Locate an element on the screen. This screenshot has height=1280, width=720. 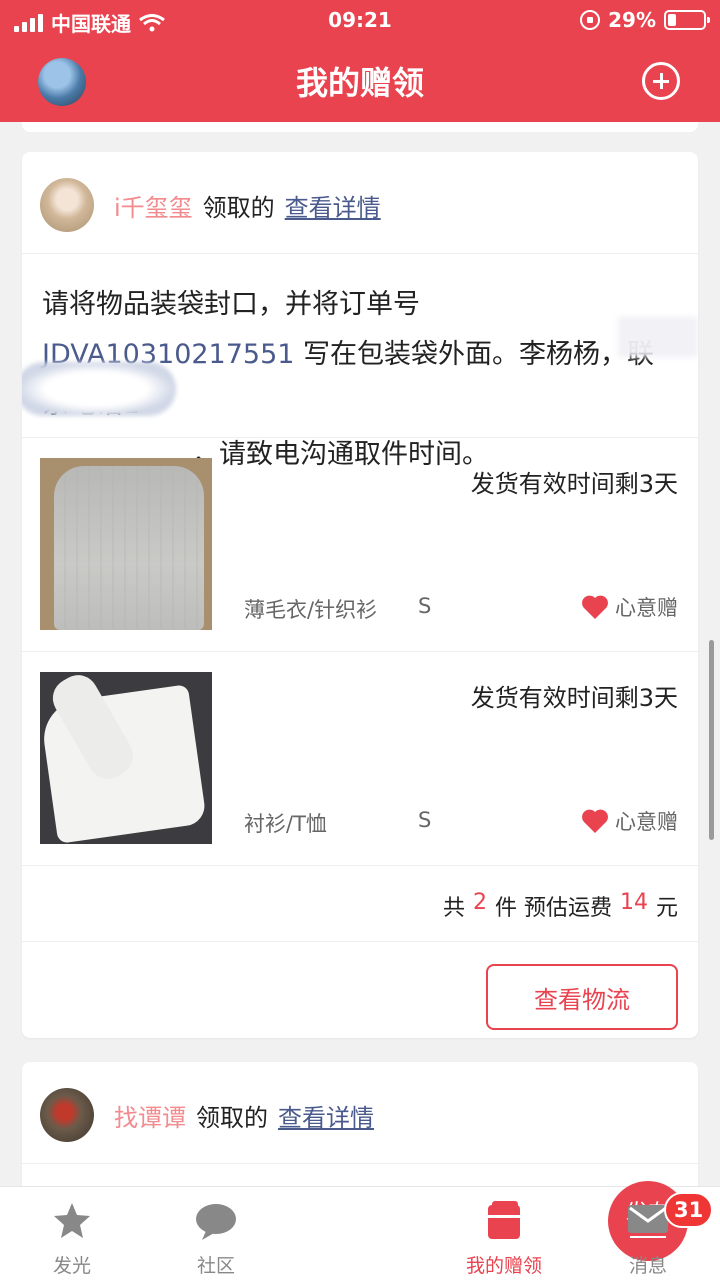
tab-label: 发光 is located at coordinates (71, 1266).